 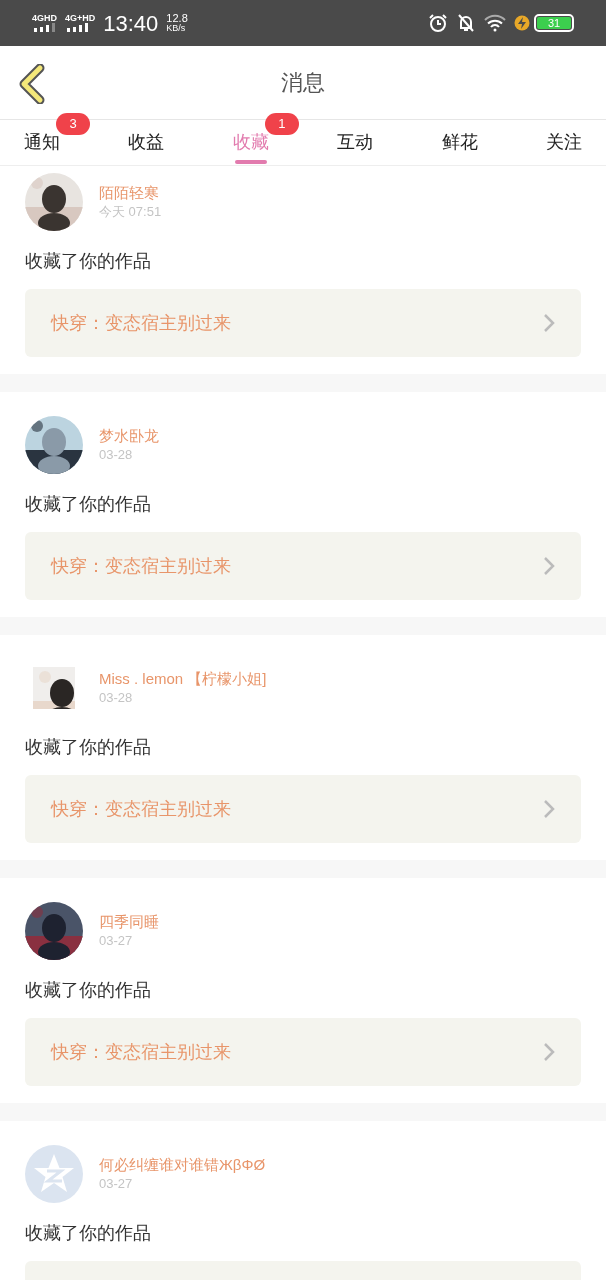 I want to click on tab: 互动, so click(x=355, y=142).